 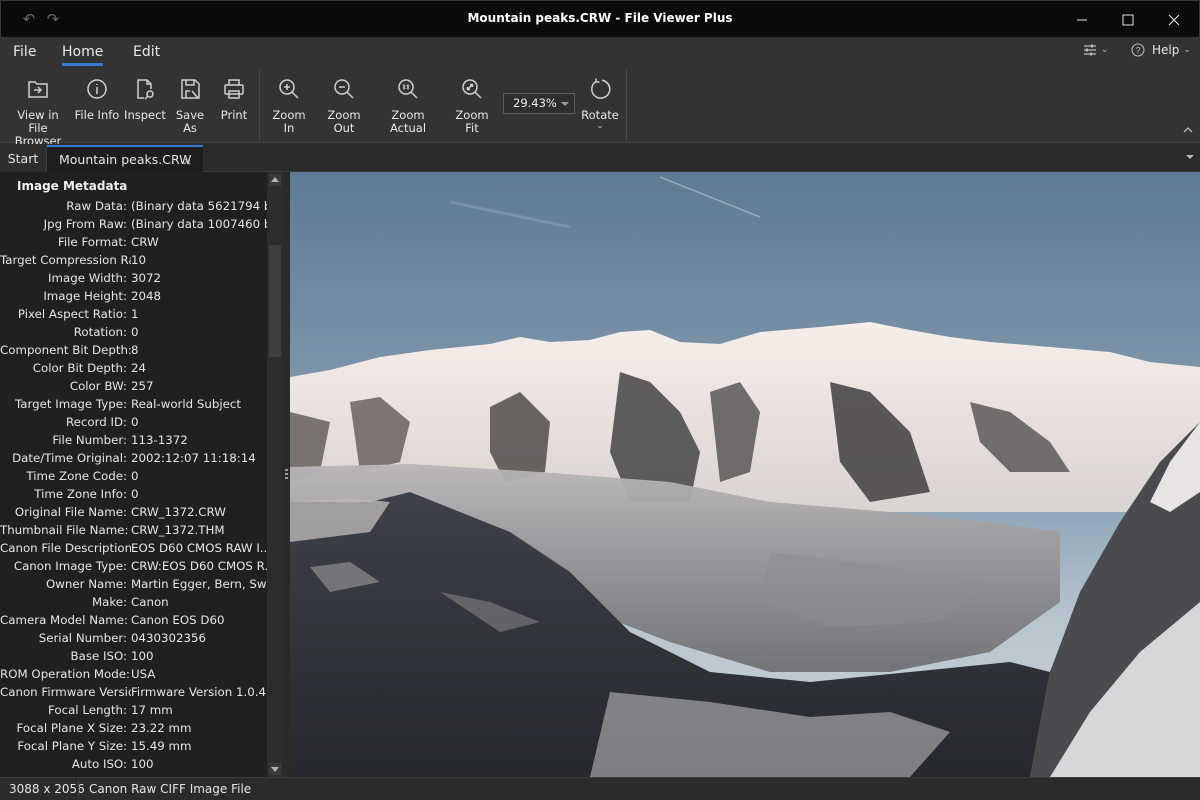 What do you see at coordinates (47, 789) in the screenshot?
I see `image-dimensions: 3088 x 2056` at bounding box center [47, 789].